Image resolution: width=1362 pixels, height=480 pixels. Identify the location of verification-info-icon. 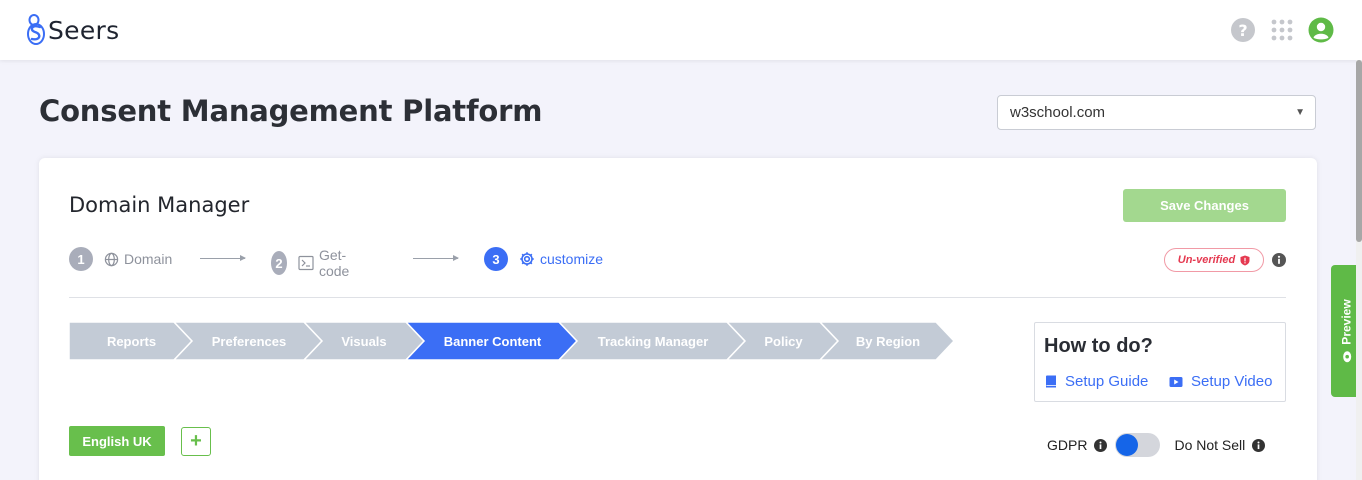
(1279, 260).